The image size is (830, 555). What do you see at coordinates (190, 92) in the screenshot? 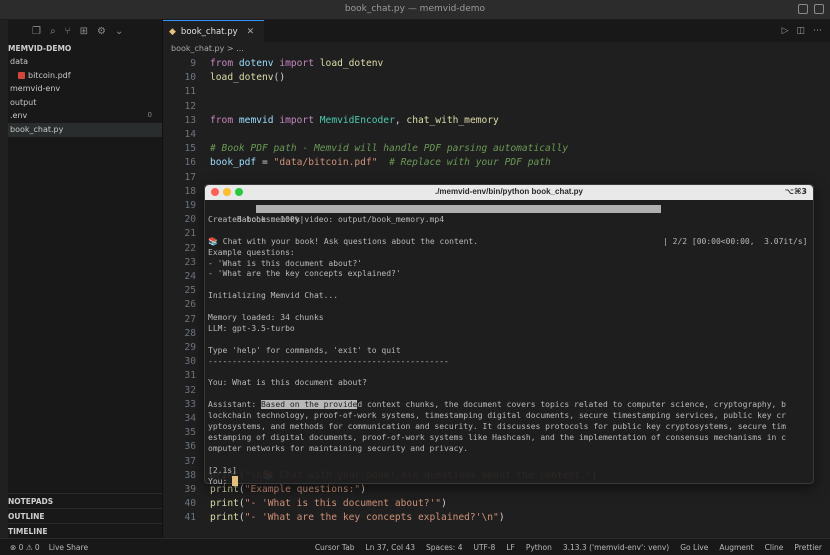
I see `line-number: 11` at bounding box center [190, 92].